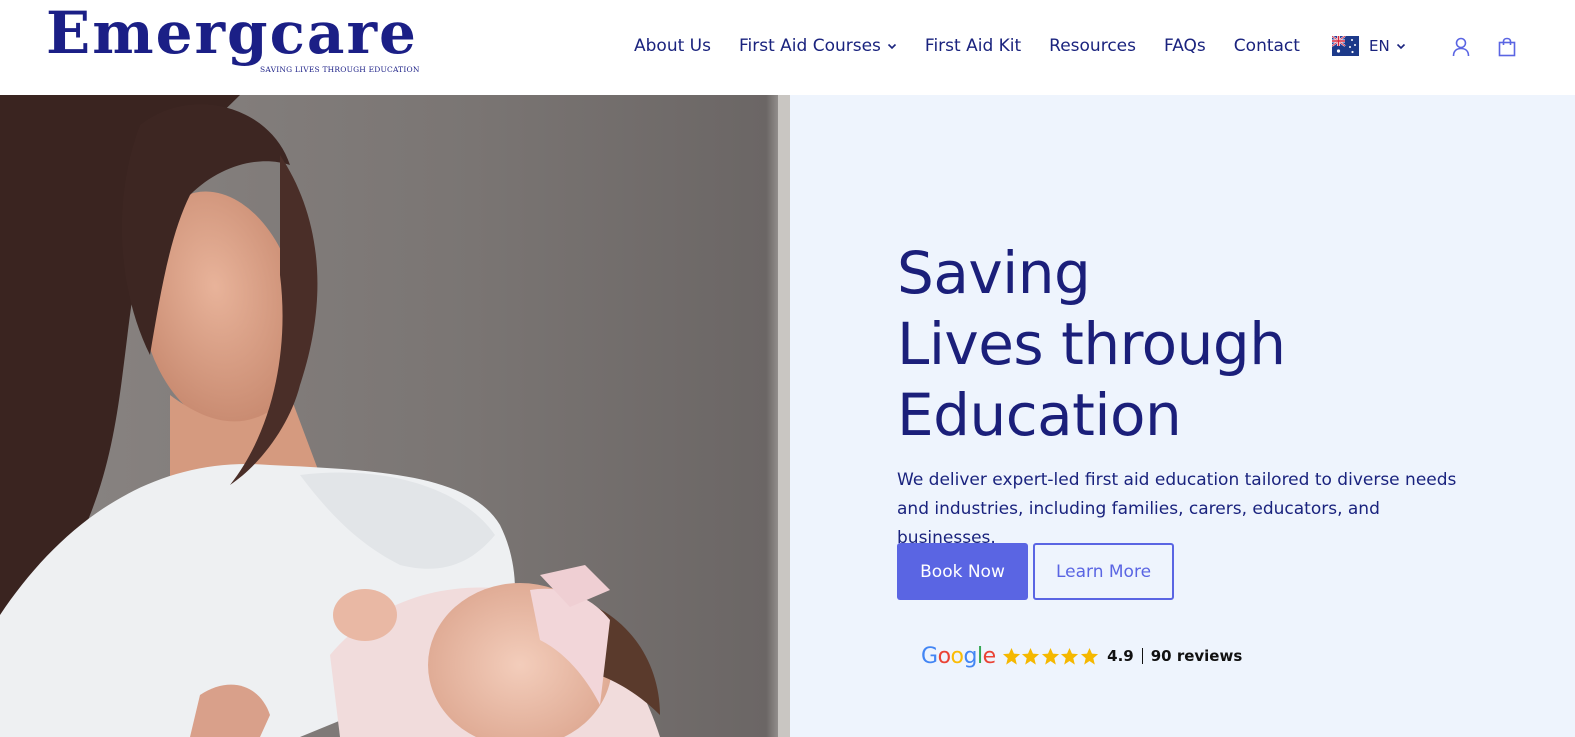 The height and width of the screenshot is (737, 1575). I want to click on australia-flag-icon, so click(1345, 46).